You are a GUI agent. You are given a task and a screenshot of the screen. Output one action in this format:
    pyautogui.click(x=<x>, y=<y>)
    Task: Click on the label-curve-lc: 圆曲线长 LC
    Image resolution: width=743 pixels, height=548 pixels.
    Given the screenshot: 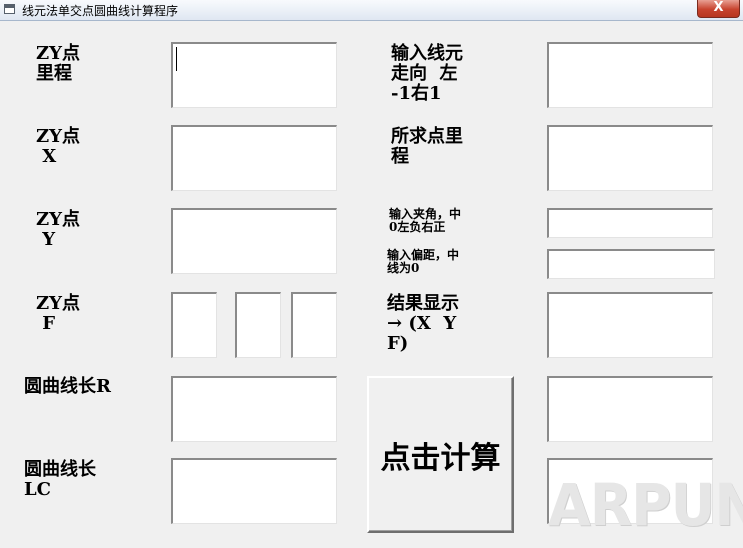 What is the action you would take?
    pyautogui.click(x=60, y=479)
    